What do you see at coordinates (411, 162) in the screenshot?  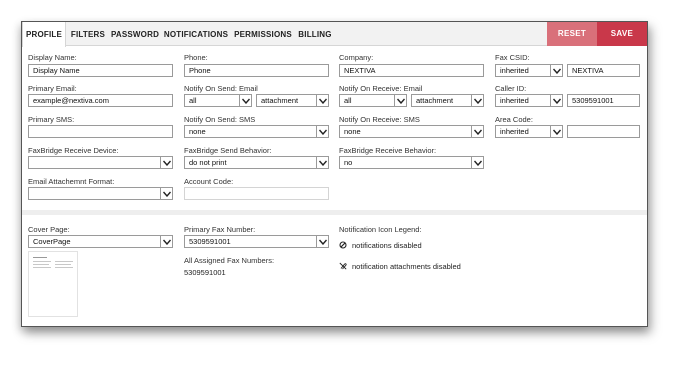 I see `faxbridge-receive-behavior-select: no` at bounding box center [411, 162].